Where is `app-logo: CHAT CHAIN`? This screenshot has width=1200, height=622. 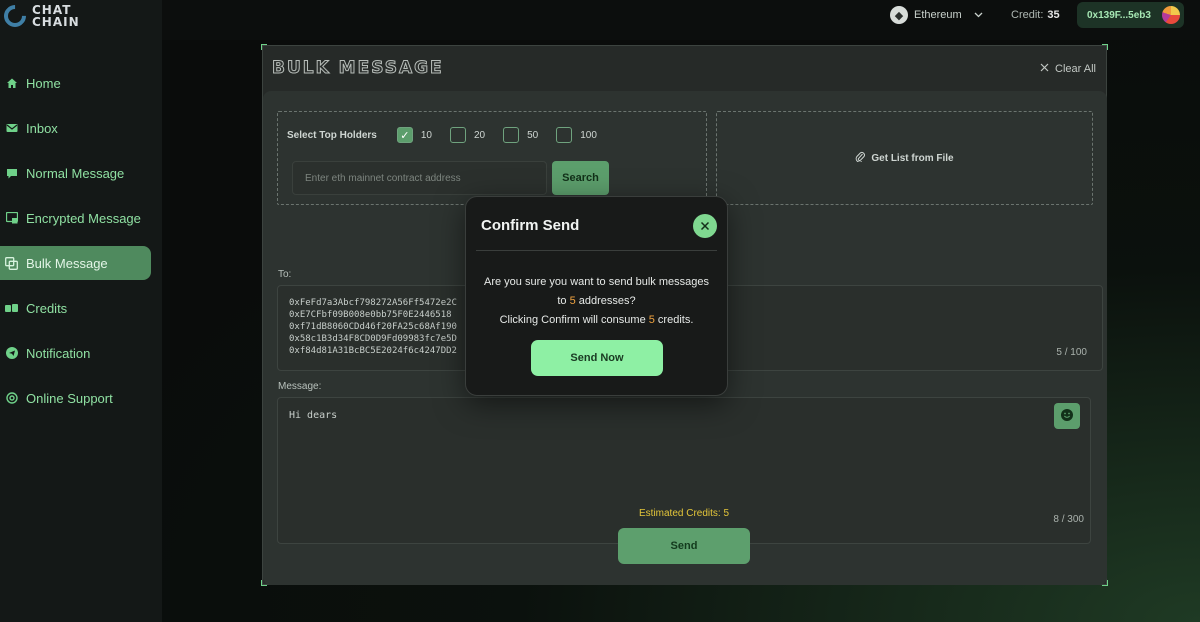 app-logo: CHAT CHAIN is located at coordinates (40, 16).